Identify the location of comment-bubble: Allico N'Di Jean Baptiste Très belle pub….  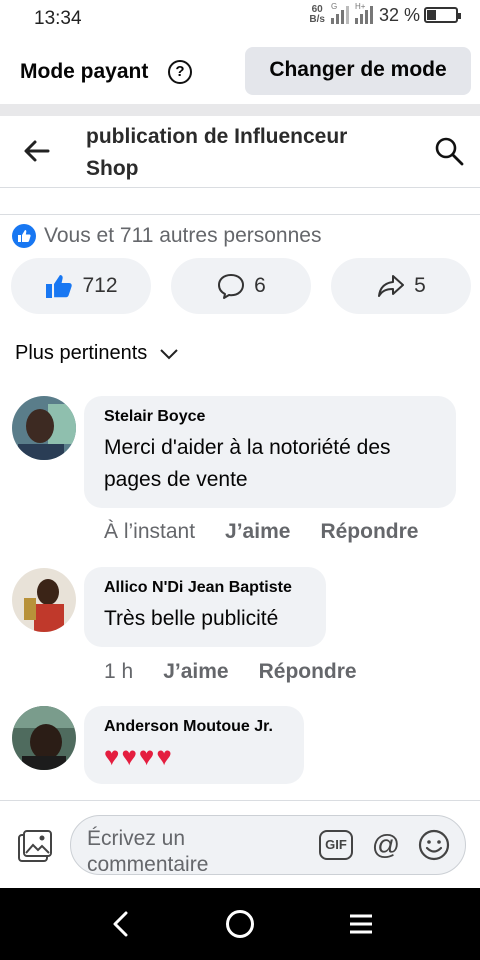
(205, 607).